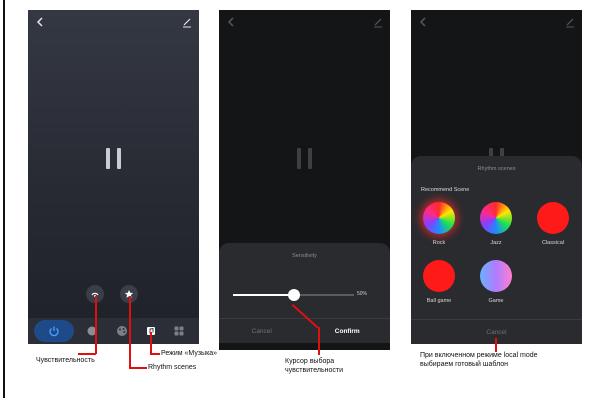 The height and width of the screenshot is (398, 589). Describe the element at coordinates (65, 360) in the screenshot. I see `annotation-sensitivity: Чувствительность` at that location.